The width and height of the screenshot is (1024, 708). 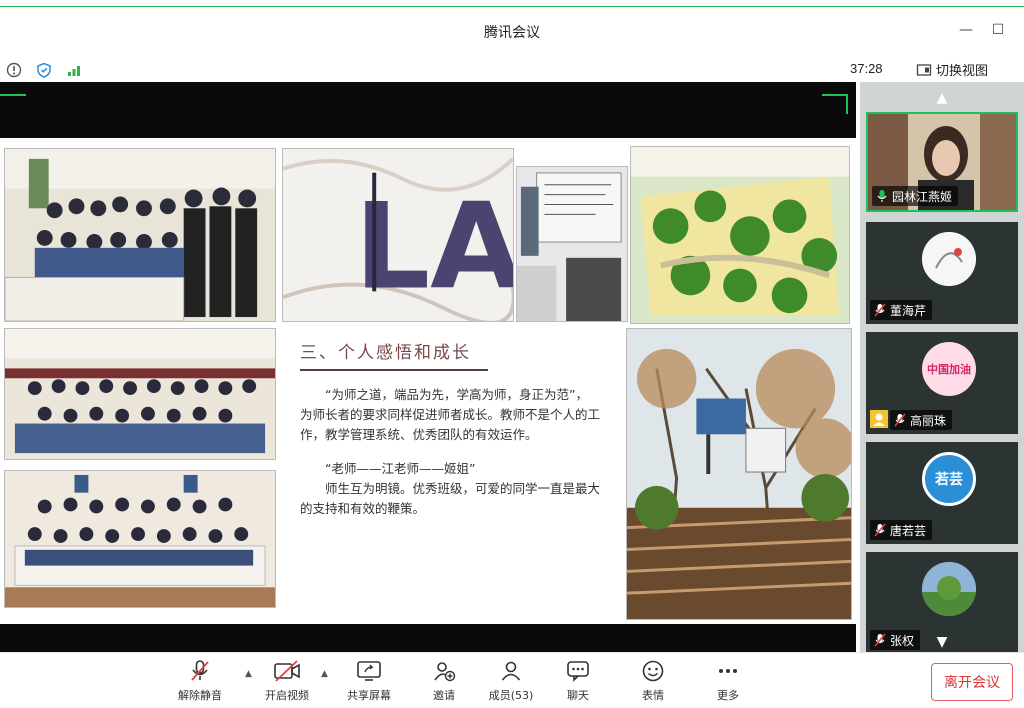 What do you see at coordinates (44, 70) in the screenshot?
I see `shield-icon` at bounding box center [44, 70].